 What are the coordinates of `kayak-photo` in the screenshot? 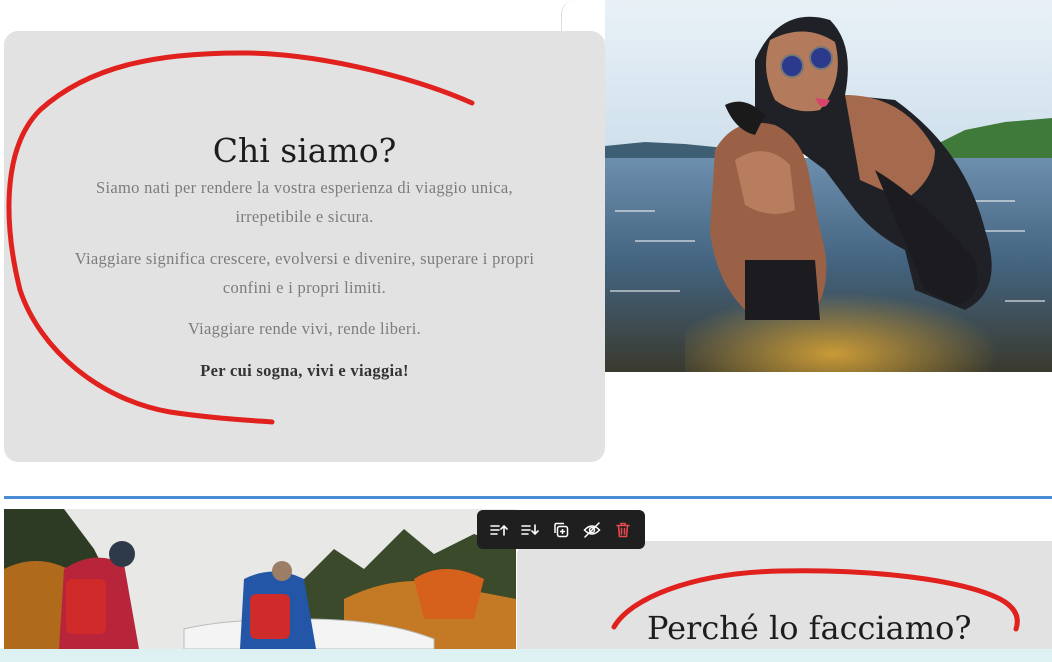 It's located at (260, 579).